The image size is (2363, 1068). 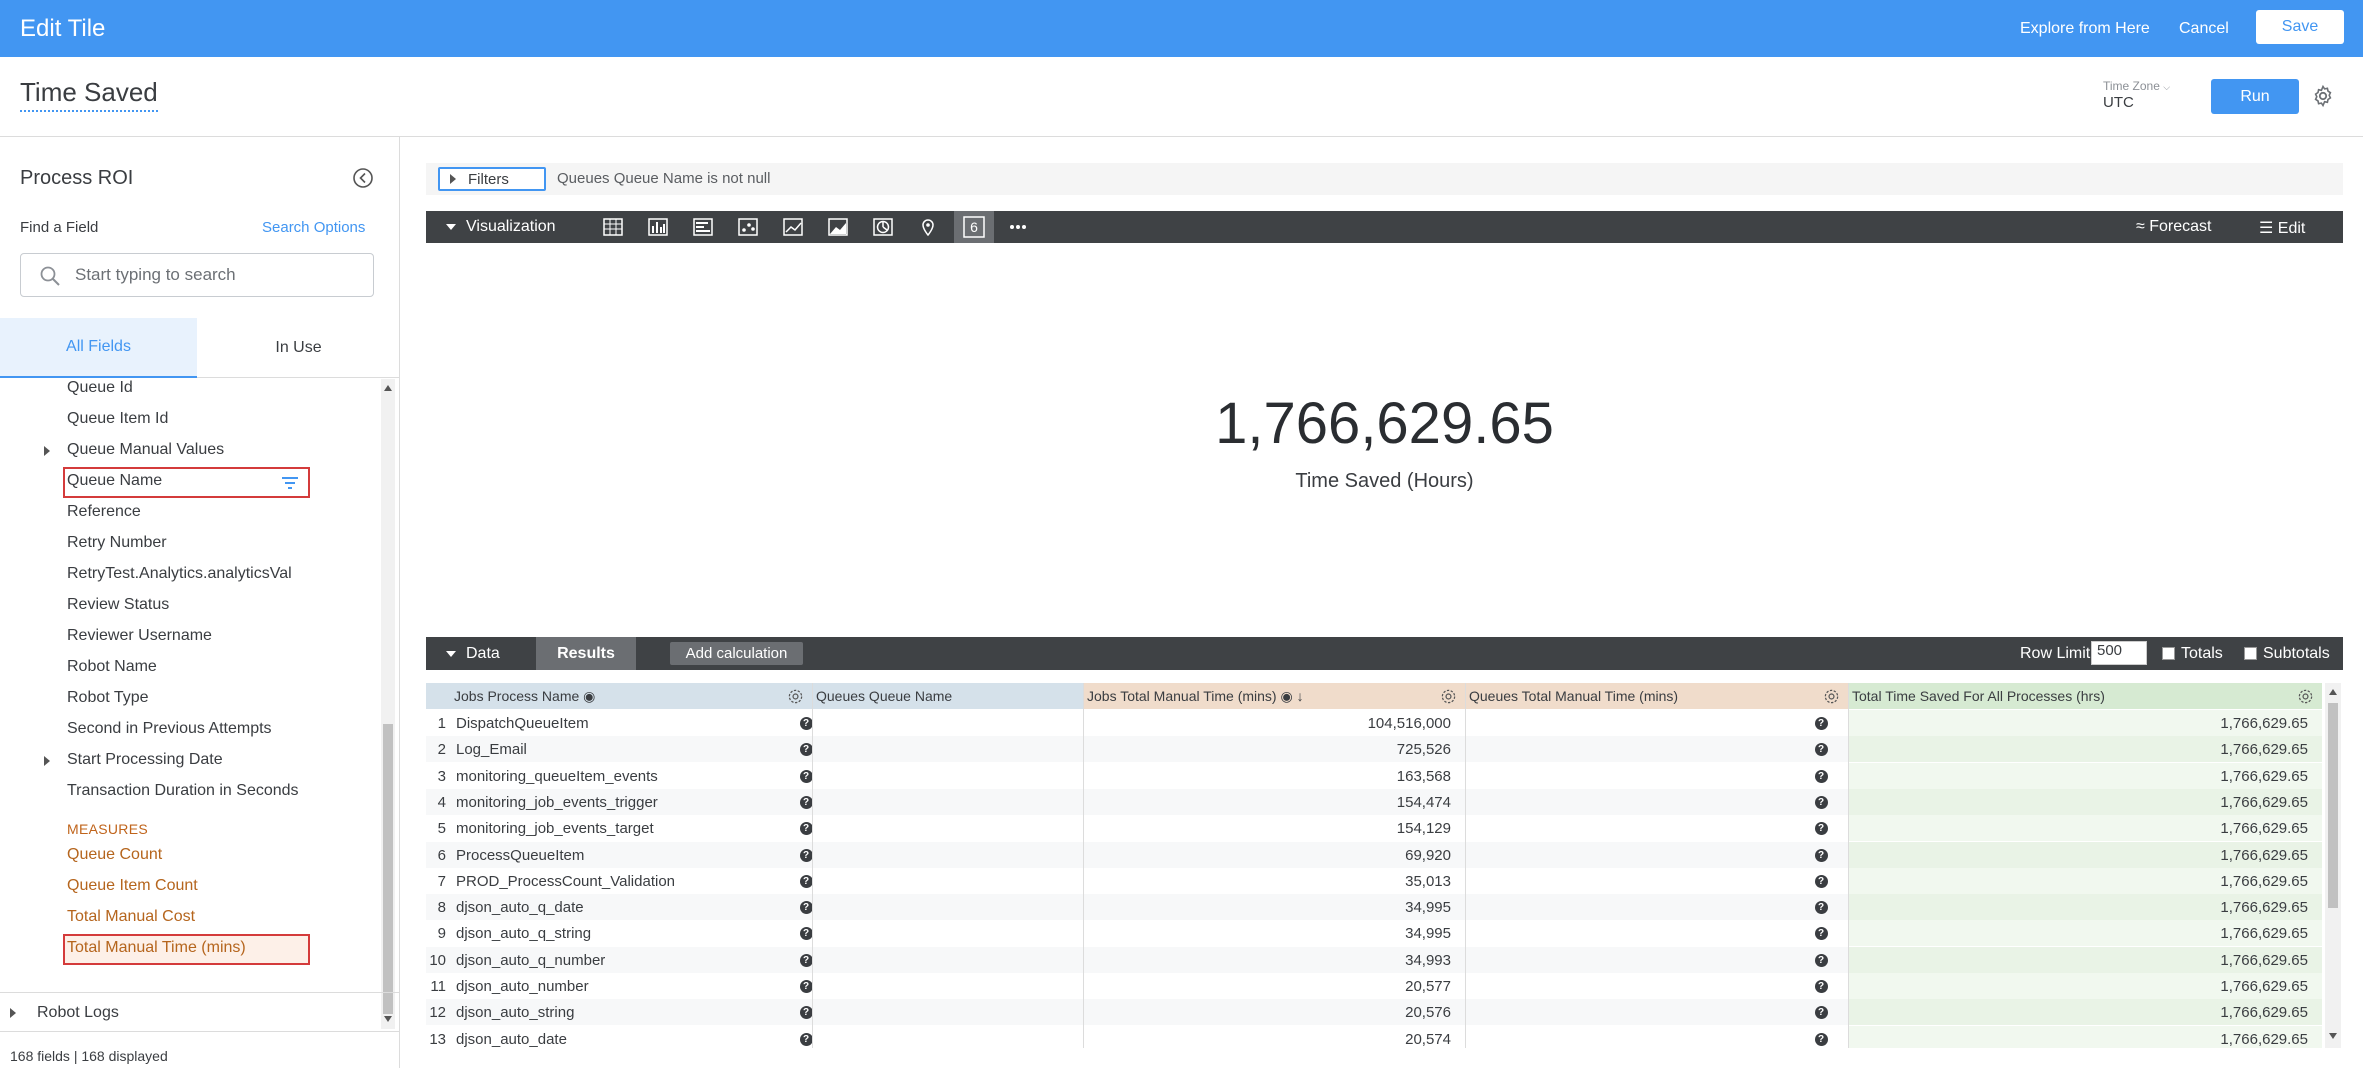 I want to click on scroll-up-icon, so click(x=388, y=388).